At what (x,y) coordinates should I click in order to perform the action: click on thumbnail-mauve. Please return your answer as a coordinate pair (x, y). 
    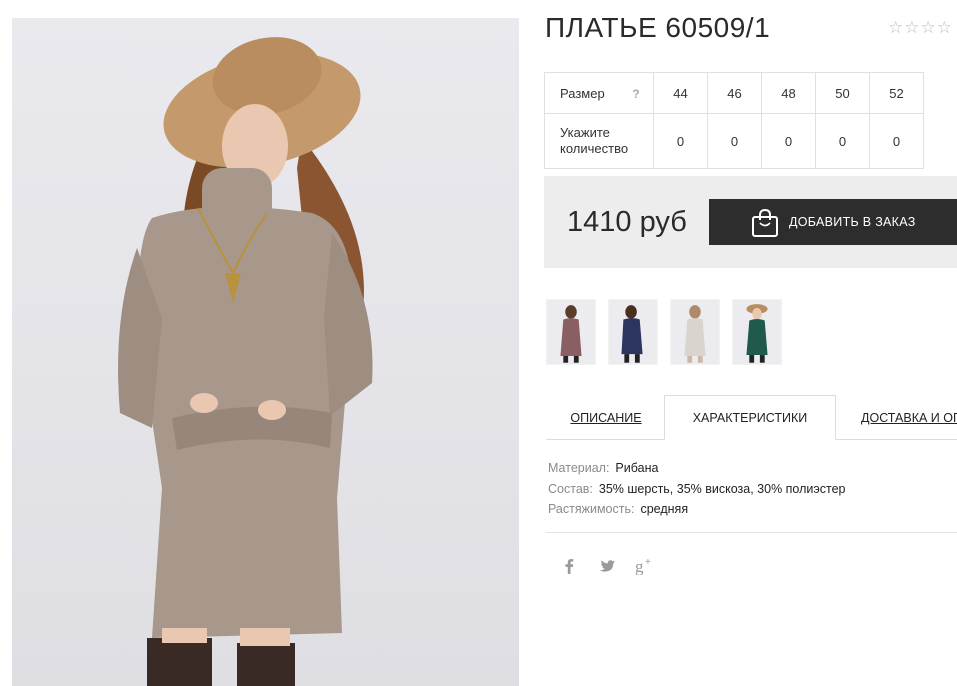
    Looking at the image, I should click on (571, 332).